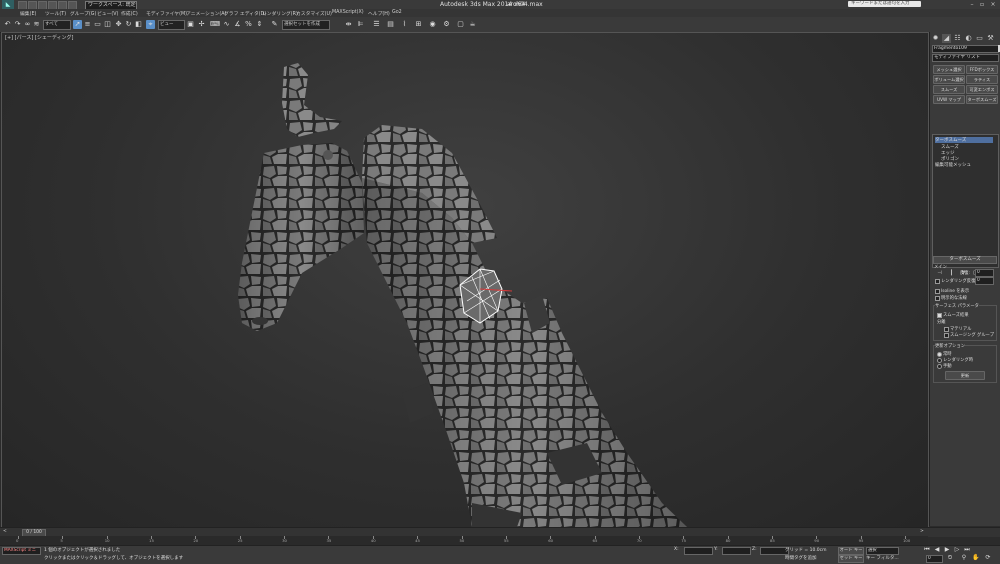 Image resolution: width=1000 pixels, height=564 pixels. Describe the element at coordinates (965, 375) in the screenshot. I see `update-button: 更新` at that location.